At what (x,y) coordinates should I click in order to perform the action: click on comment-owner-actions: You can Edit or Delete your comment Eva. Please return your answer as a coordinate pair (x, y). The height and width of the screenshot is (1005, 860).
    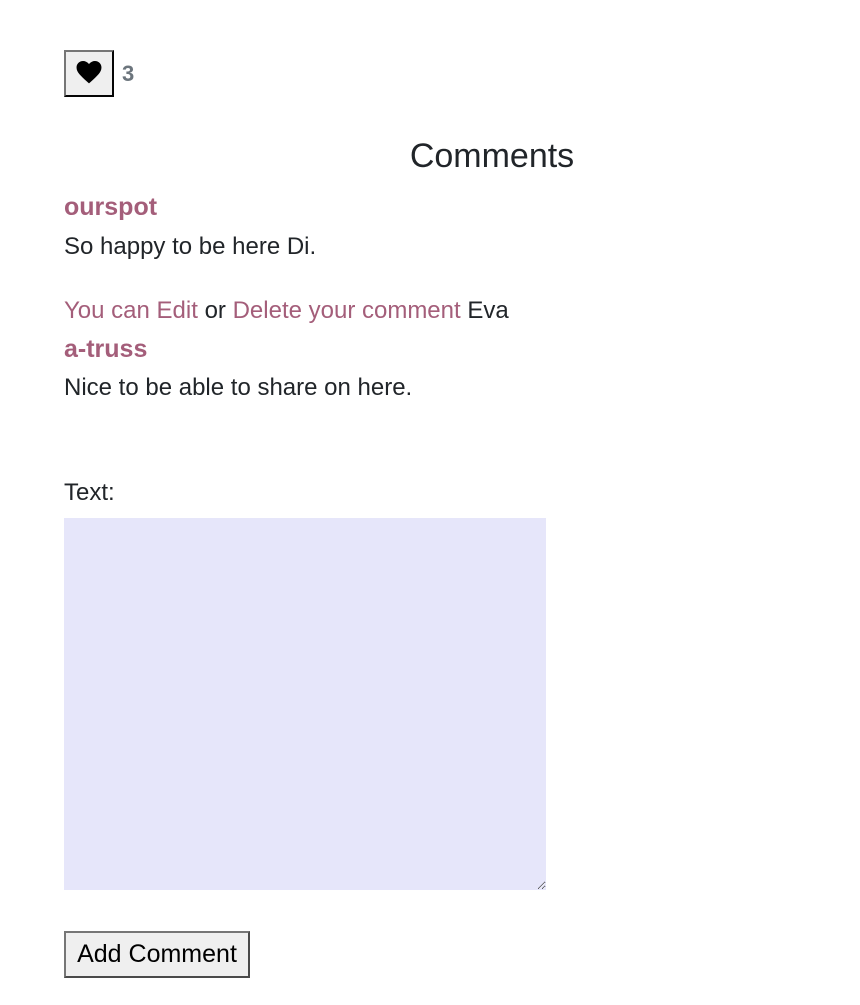
    Looking at the image, I should click on (286, 311).